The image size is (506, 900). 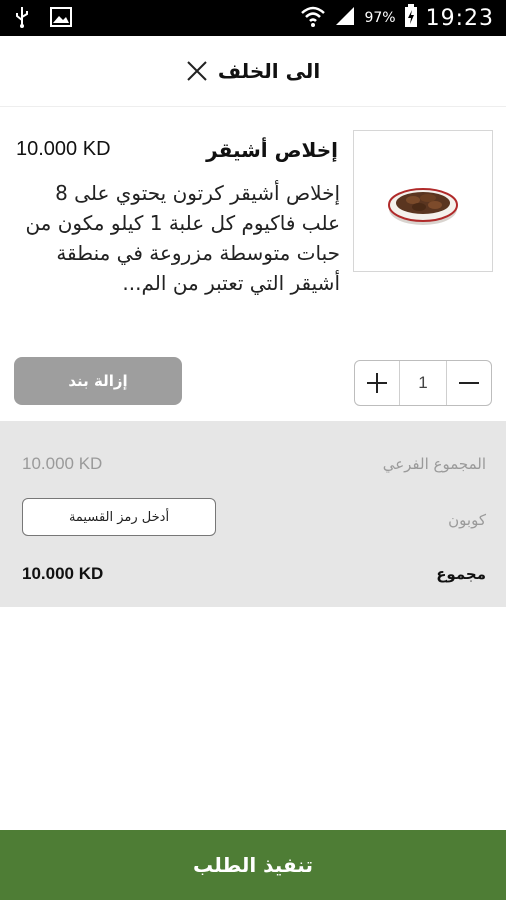 I want to click on product-name: إخلاص أشيقر, so click(x=272, y=150).